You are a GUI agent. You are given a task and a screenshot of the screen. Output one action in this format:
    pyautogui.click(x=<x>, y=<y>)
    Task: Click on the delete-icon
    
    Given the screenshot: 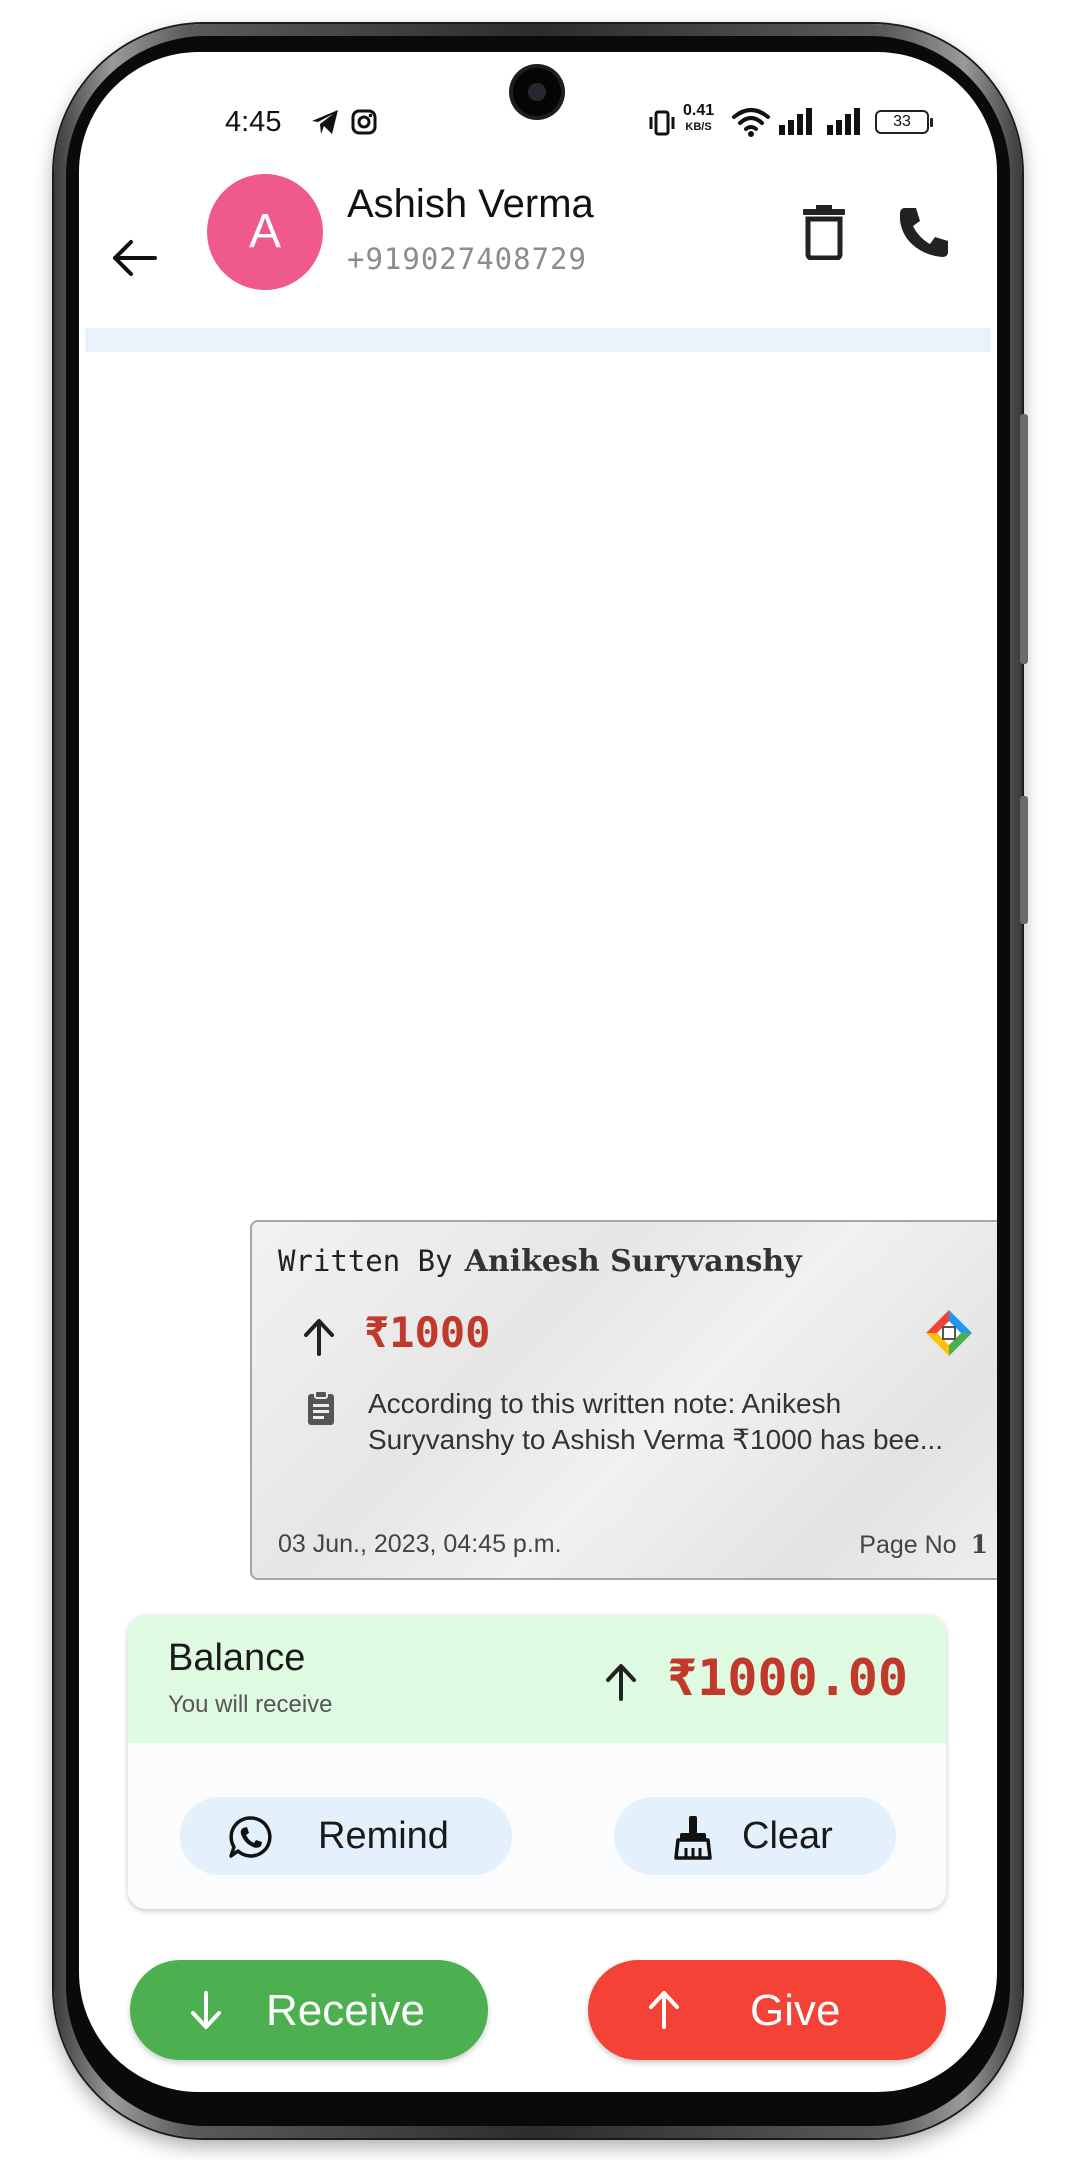 What is the action you would take?
    pyautogui.click(x=824, y=232)
    